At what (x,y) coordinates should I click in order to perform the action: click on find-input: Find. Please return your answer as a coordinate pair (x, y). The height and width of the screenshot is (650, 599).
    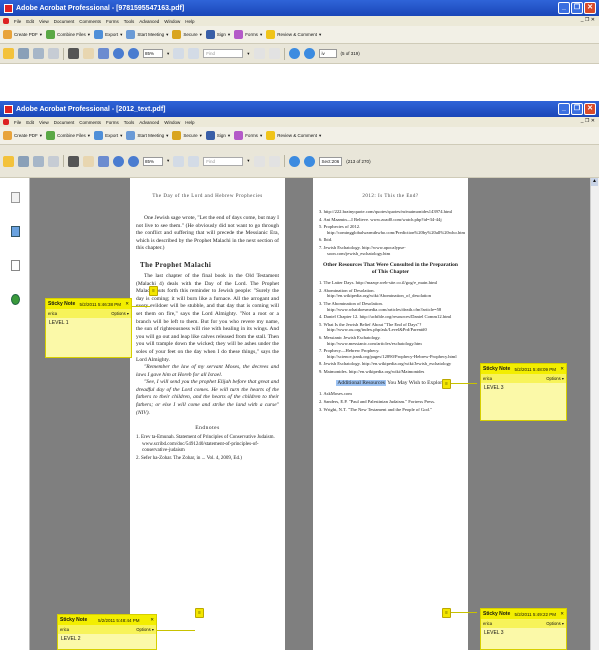
    Looking at the image, I should click on (223, 53).